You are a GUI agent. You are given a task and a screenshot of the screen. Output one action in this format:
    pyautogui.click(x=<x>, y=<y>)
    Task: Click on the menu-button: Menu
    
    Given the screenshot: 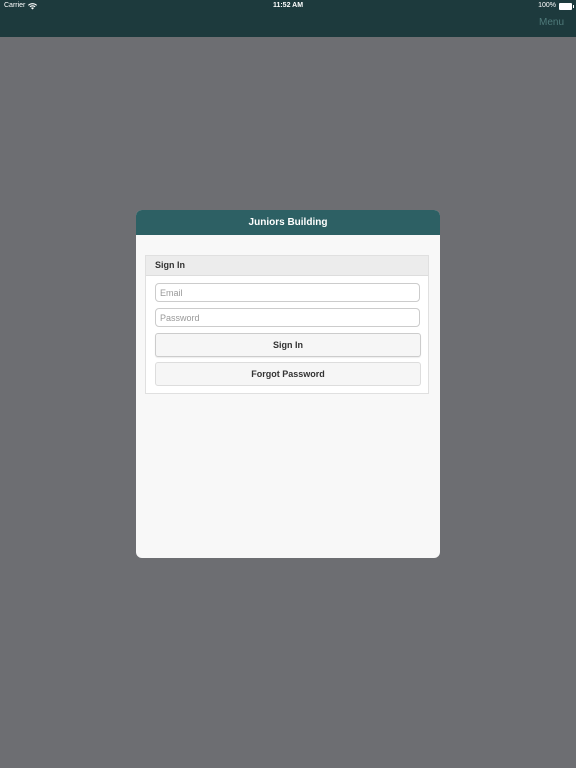 What is the action you would take?
    pyautogui.click(x=551, y=22)
    